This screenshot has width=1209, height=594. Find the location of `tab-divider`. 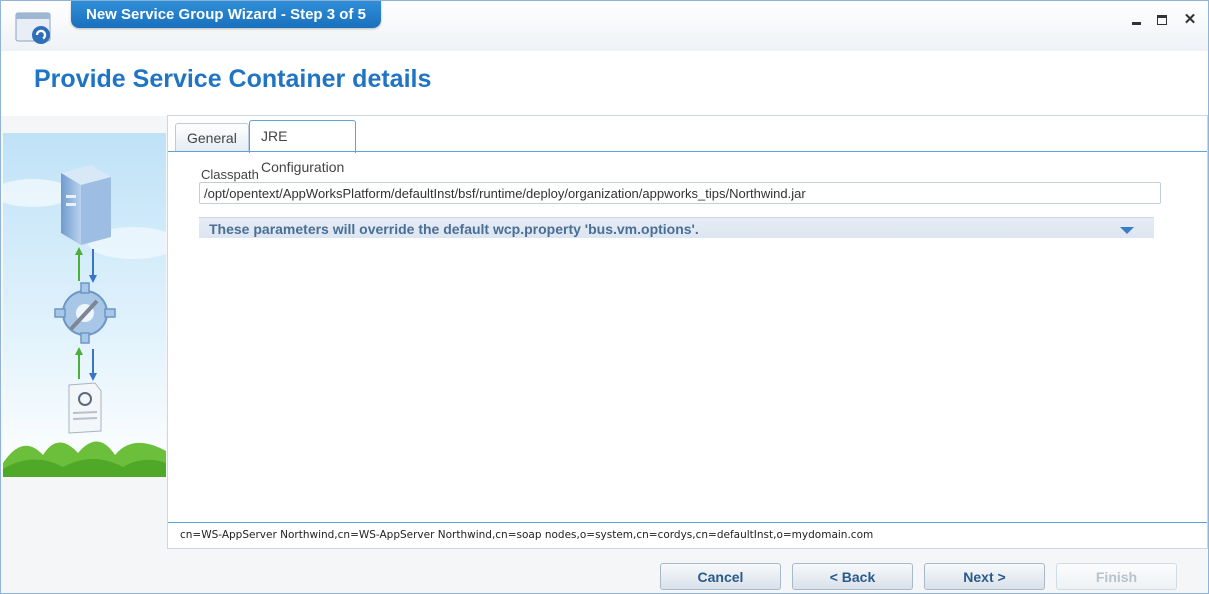

tab-divider is located at coordinates (687, 151).